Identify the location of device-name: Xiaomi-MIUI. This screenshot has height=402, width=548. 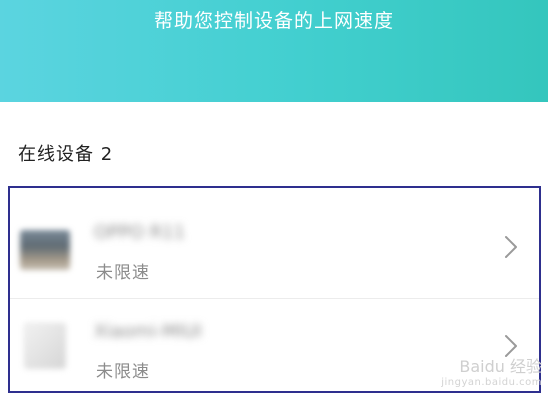
(148, 331).